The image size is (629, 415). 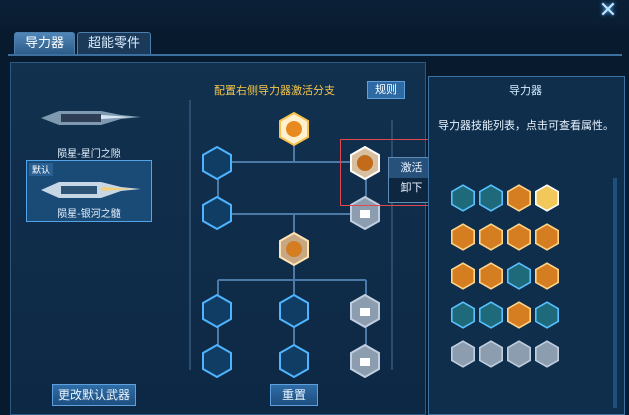 I want to click on weapon-name: 陨星-星门之隙, so click(x=89, y=154).